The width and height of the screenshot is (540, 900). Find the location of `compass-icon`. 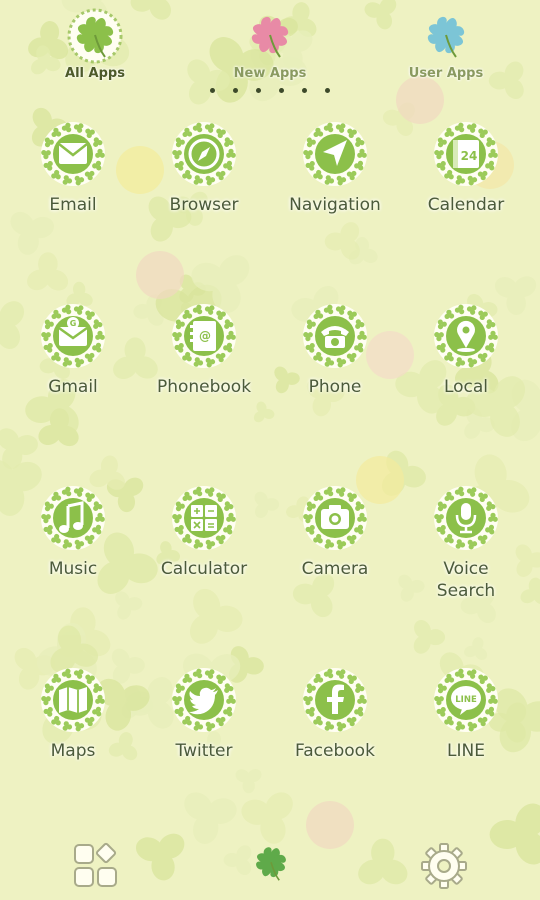

compass-icon is located at coordinates (204, 154).